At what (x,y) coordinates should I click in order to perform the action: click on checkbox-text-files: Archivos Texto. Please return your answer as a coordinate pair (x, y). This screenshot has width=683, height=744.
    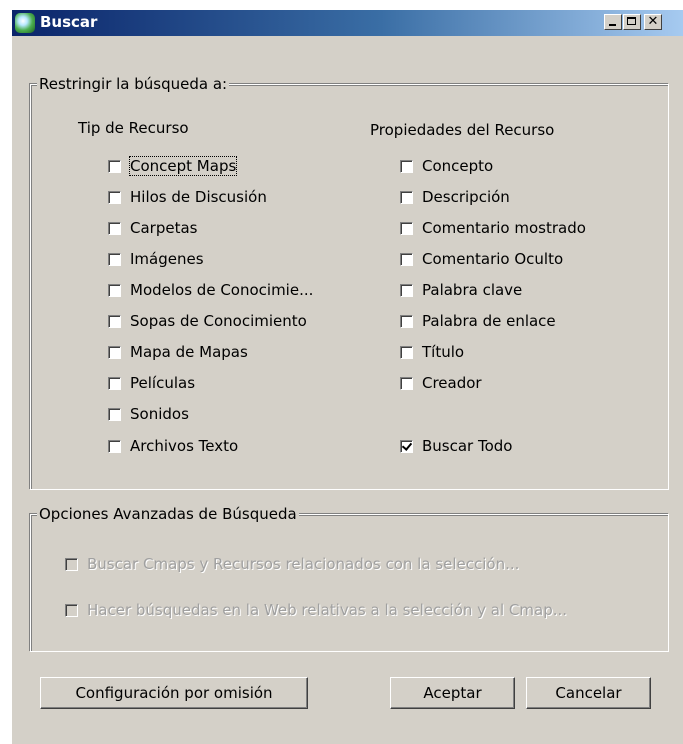
    Looking at the image, I should click on (173, 446).